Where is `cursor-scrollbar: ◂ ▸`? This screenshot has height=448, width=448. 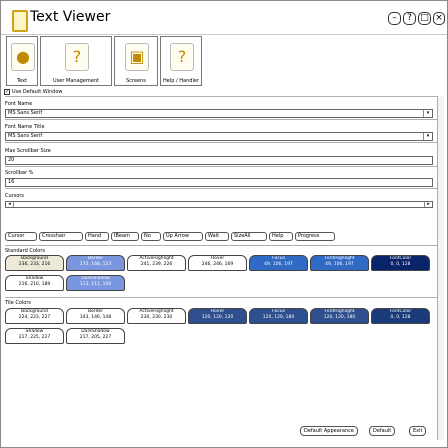
cursor-scrollbar: ◂ ▸ is located at coordinates (219, 204).